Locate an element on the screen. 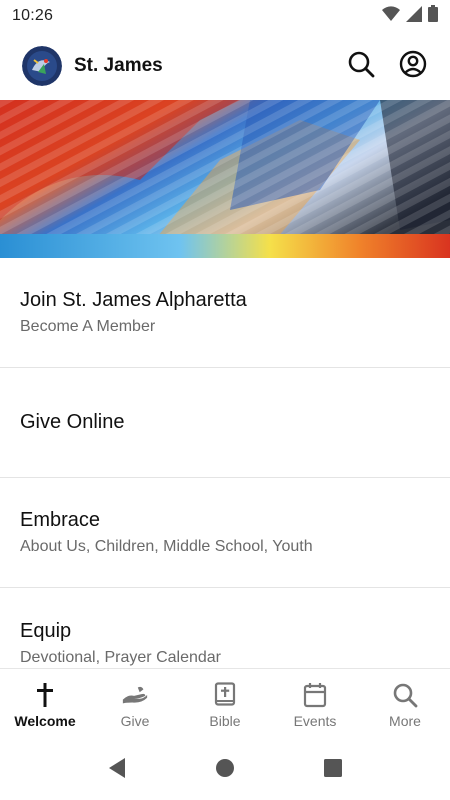 This screenshot has width=450, height=800. back-button is located at coordinates (117, 770).